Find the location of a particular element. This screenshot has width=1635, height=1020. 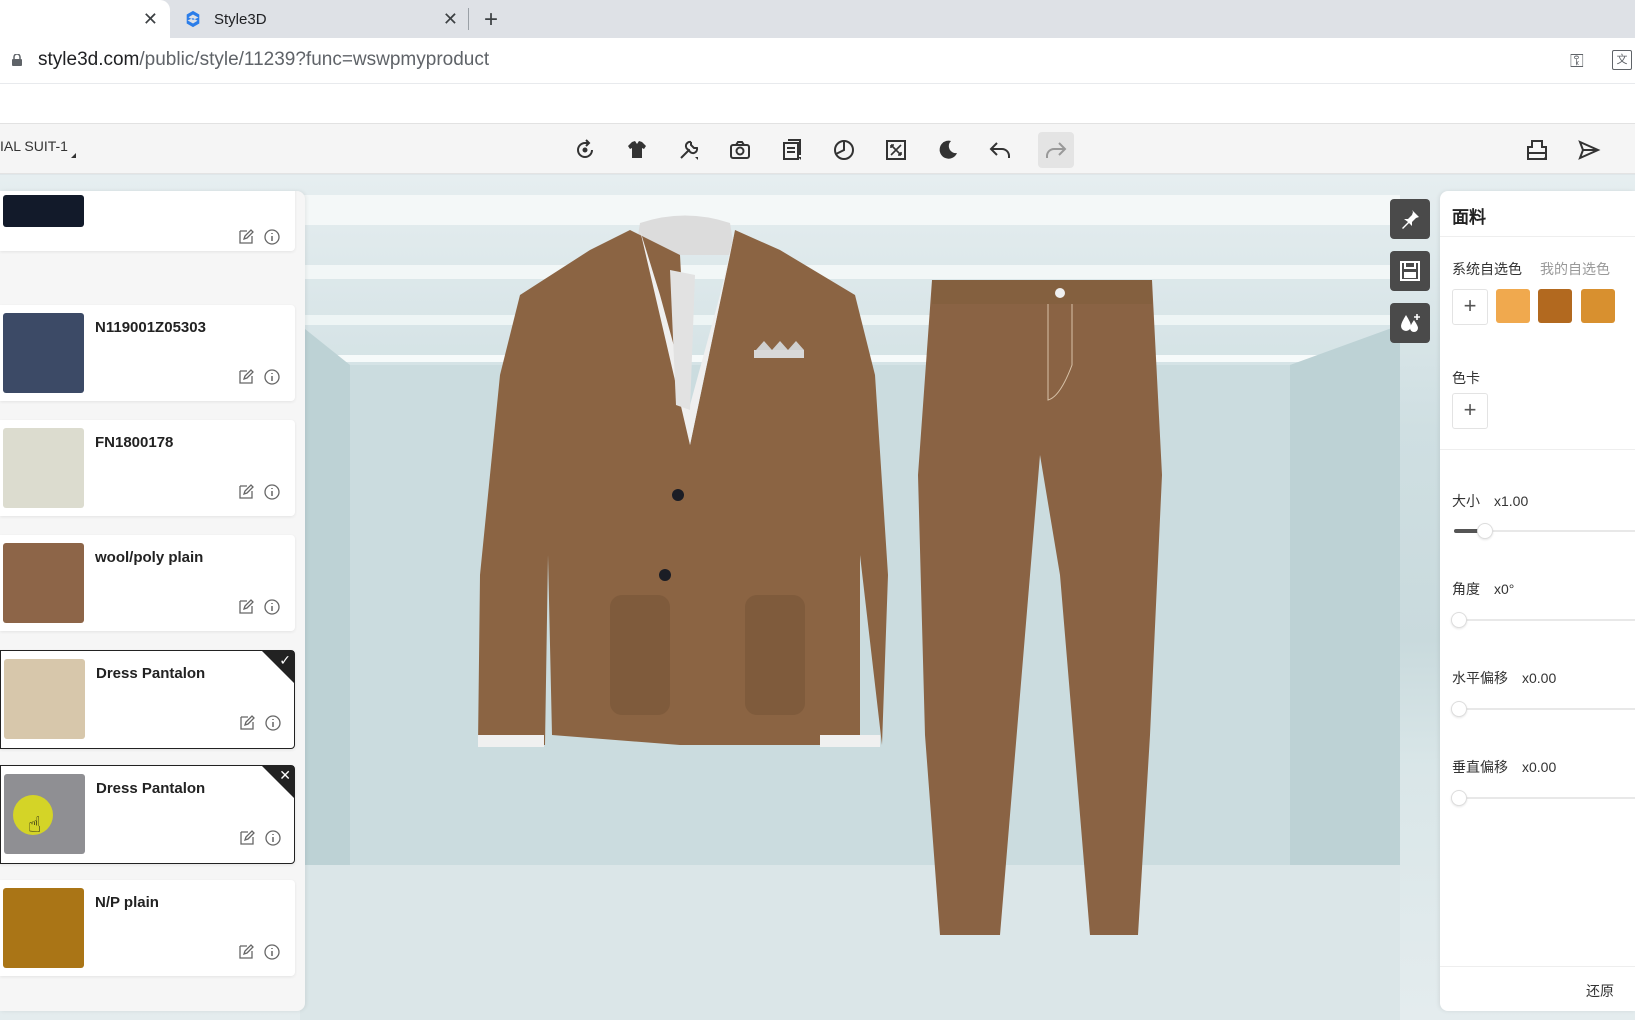

url-path: /public/style/11239?func=wswpmyproduct is located at coordinates (314, 59).